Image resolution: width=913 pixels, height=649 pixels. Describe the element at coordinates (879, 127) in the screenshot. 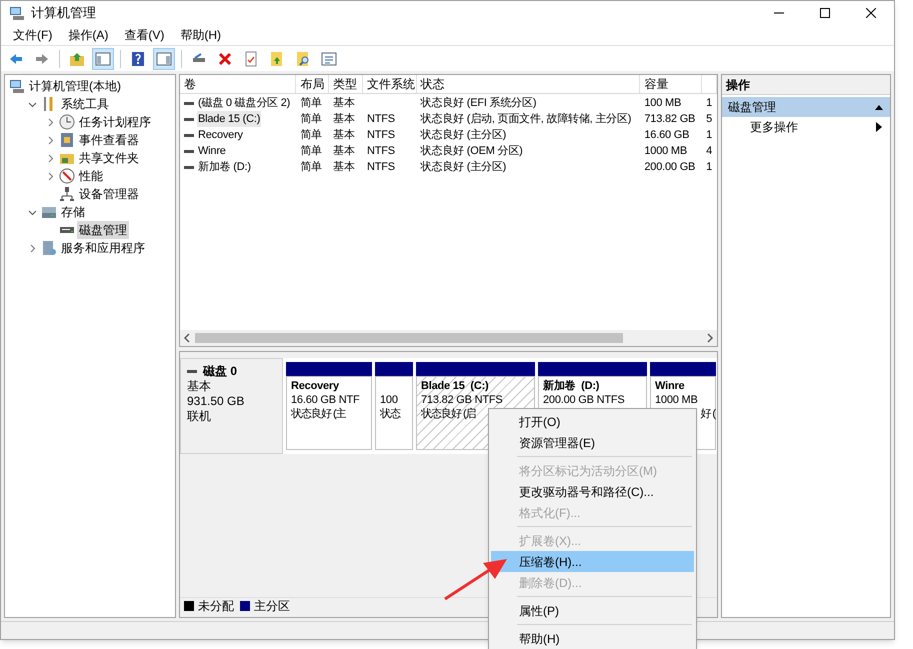

I see `submenu-arrow-icon` at that location.